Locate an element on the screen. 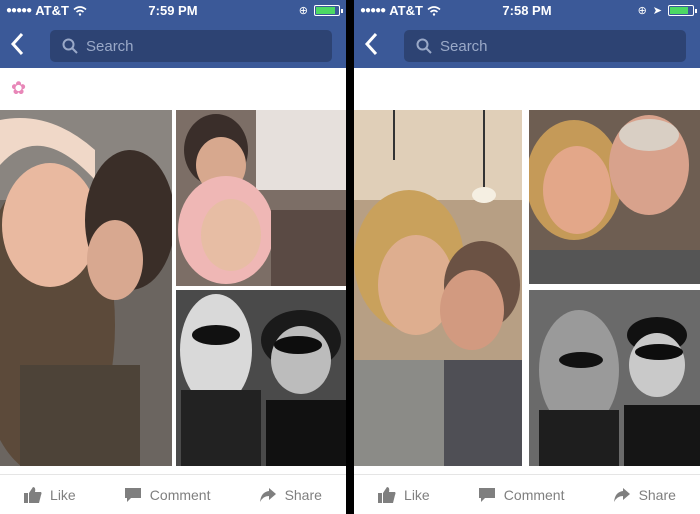 Image resolution: width=700 pixels, height=514 pixels. status-bar: ●●●●● AT&T 7:58 PM ⊕ ➤ is located at coordinates (527, 11).